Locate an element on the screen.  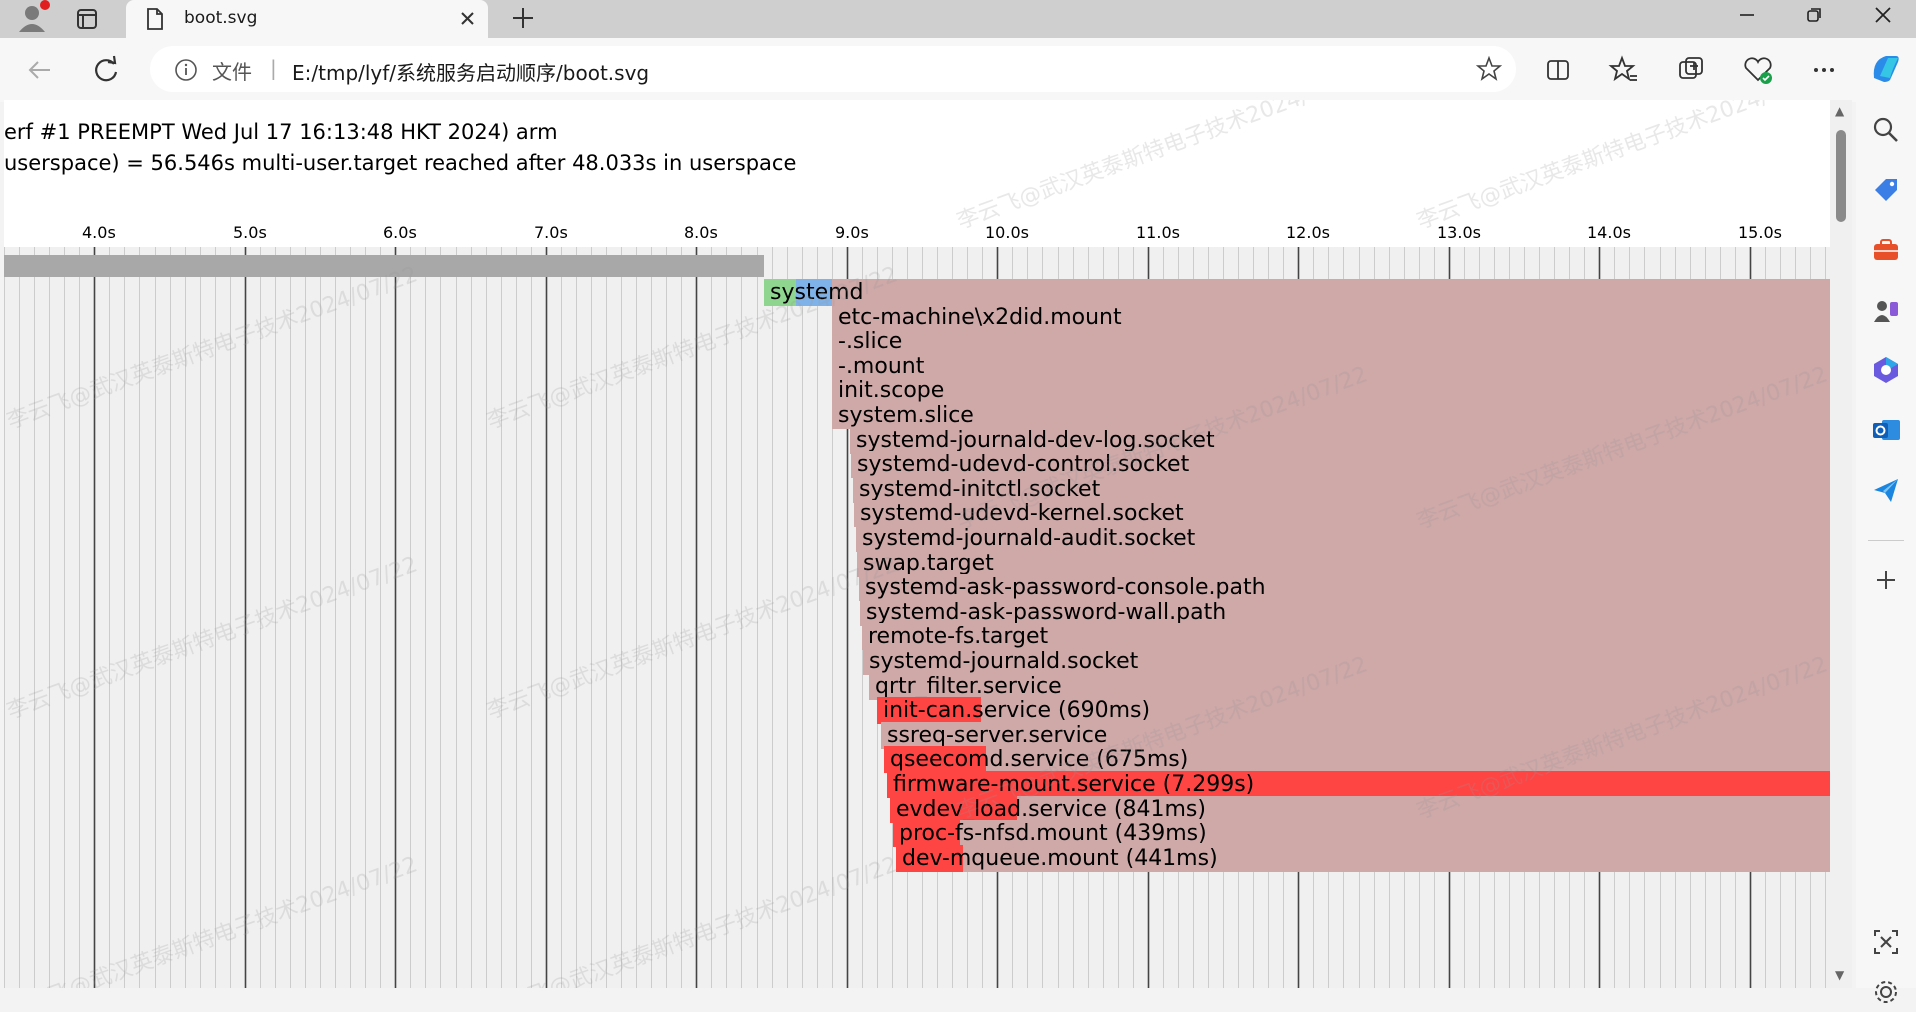
scroll-down-icon: ▼ is located at coordinates (1839, 975).